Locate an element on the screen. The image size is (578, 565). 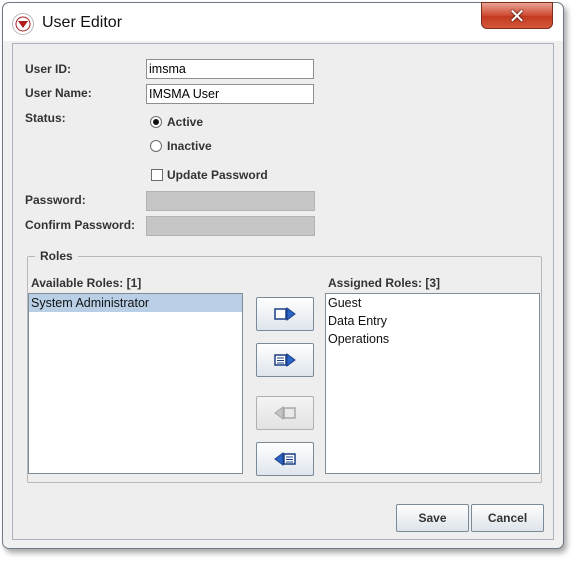
user-name-label: User Name: is located at coordinates (58, 93).